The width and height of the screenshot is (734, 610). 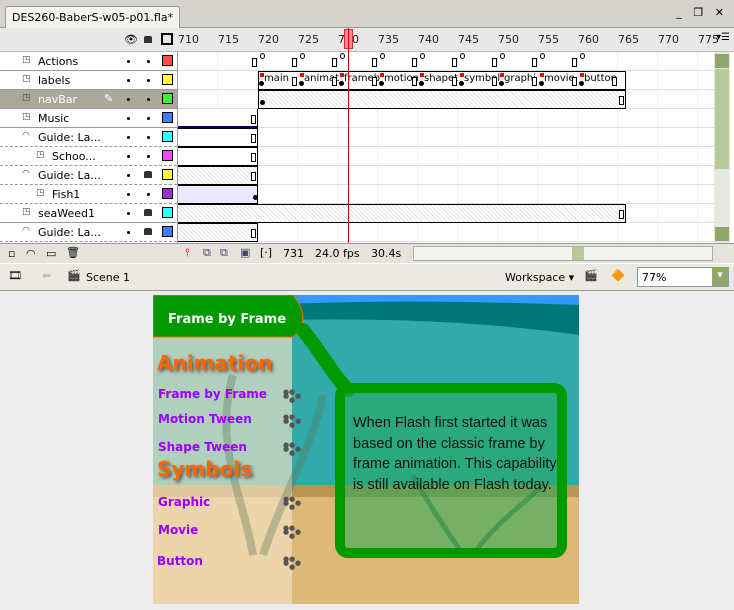 I want to click on restore-button: ❐, so click(x=700, y=12).